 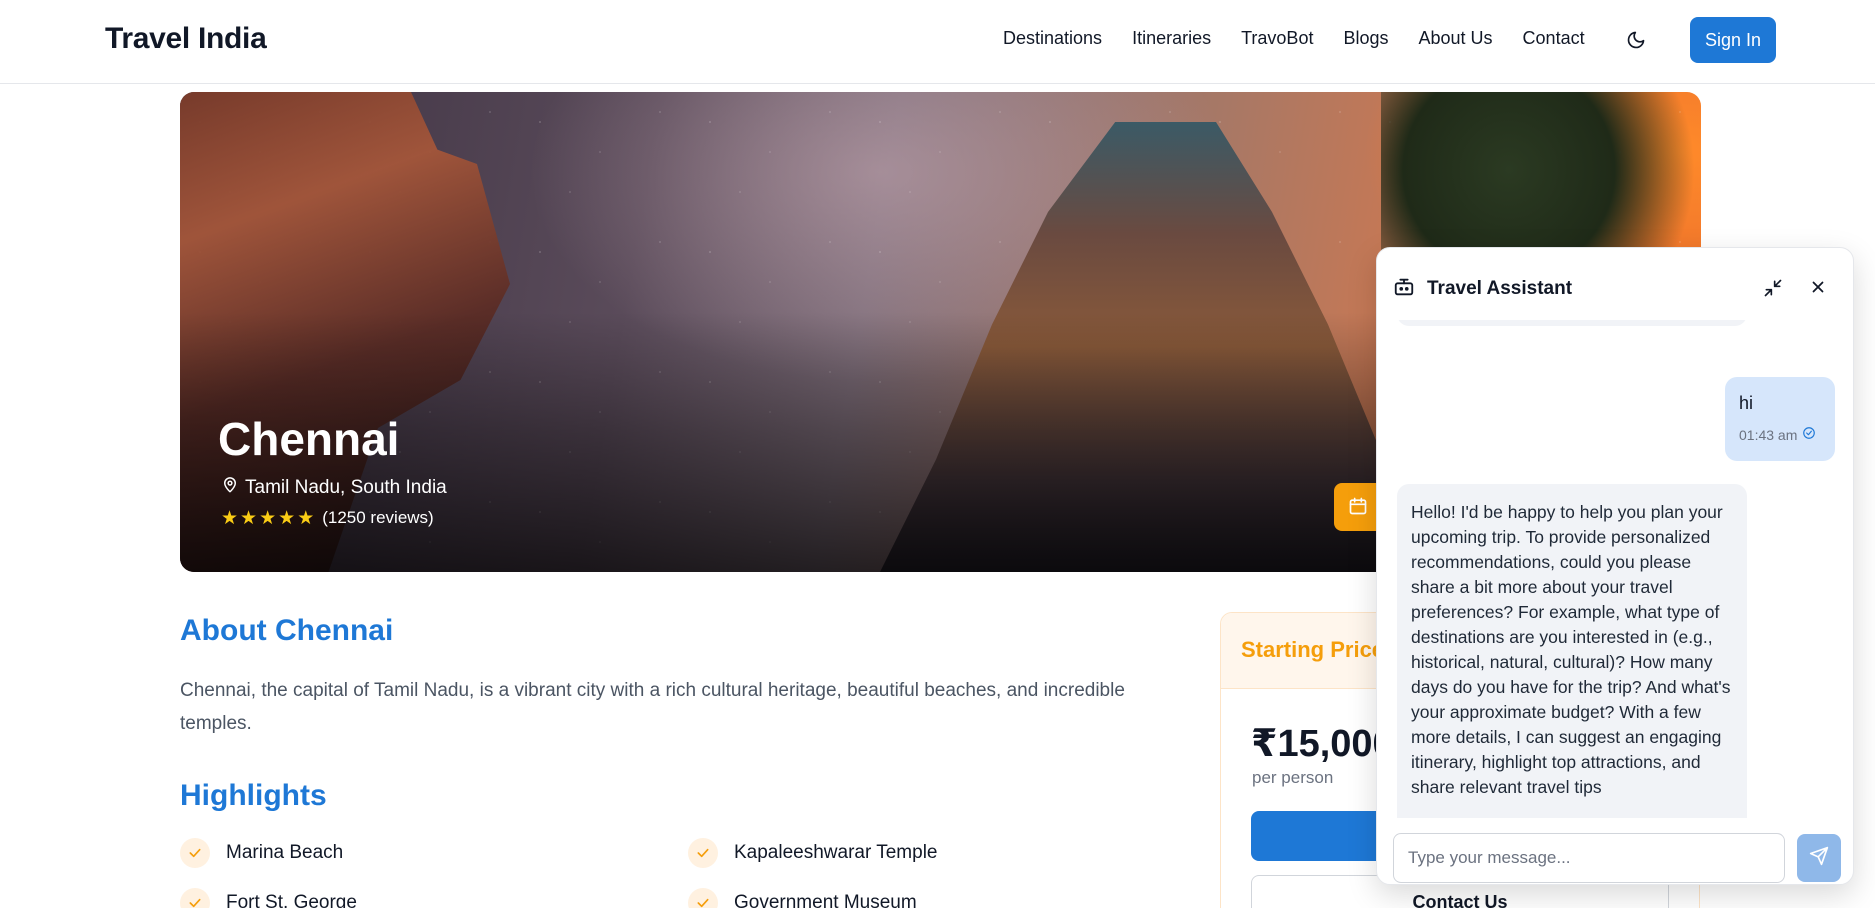 I want to click on location-text: Tamil Nadu, South India, so click(x=346, y=487).